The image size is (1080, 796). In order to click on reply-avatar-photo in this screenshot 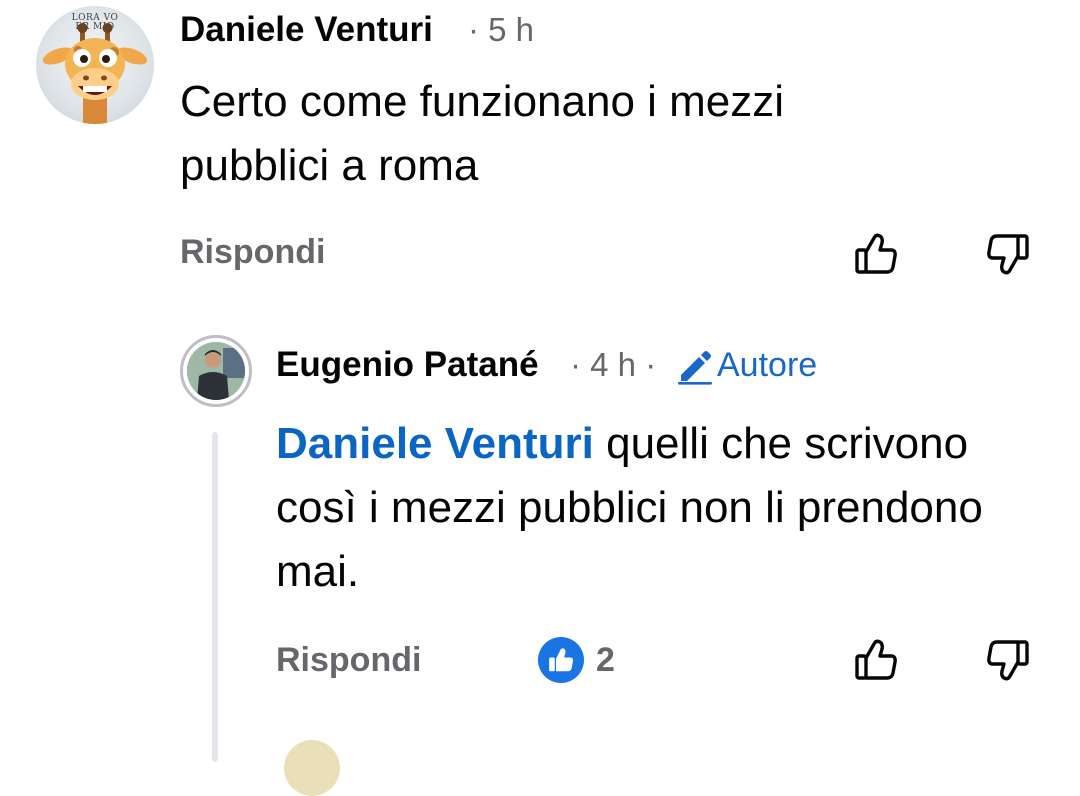, I will do `click(216, 371)`.